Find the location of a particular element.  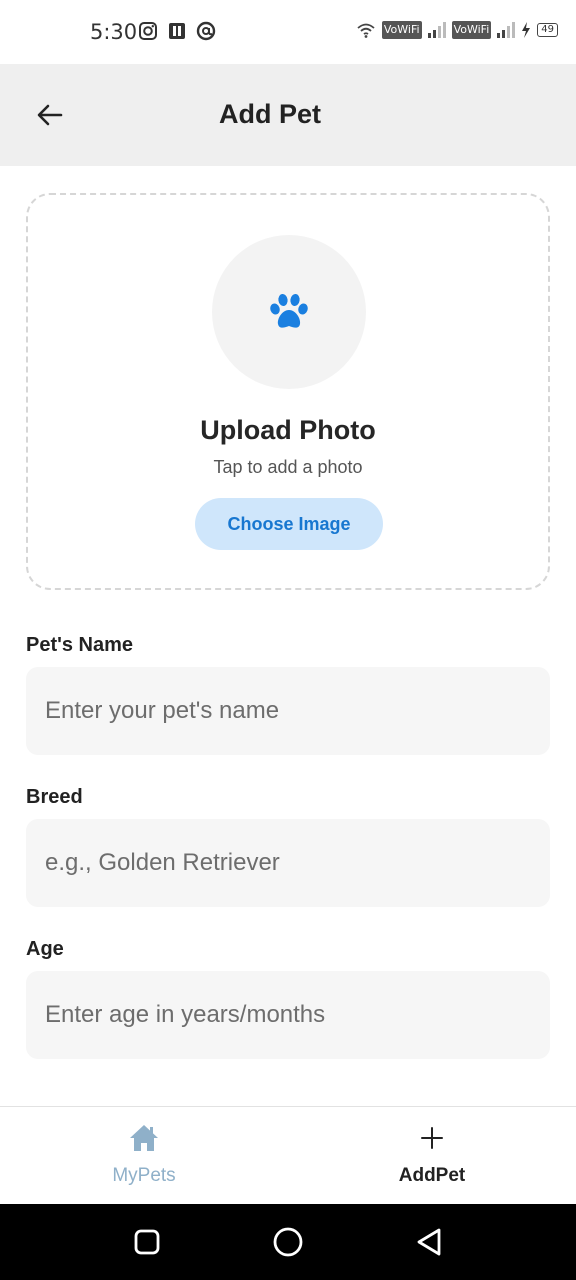

recents-button is located at coordinates (147, 1242).